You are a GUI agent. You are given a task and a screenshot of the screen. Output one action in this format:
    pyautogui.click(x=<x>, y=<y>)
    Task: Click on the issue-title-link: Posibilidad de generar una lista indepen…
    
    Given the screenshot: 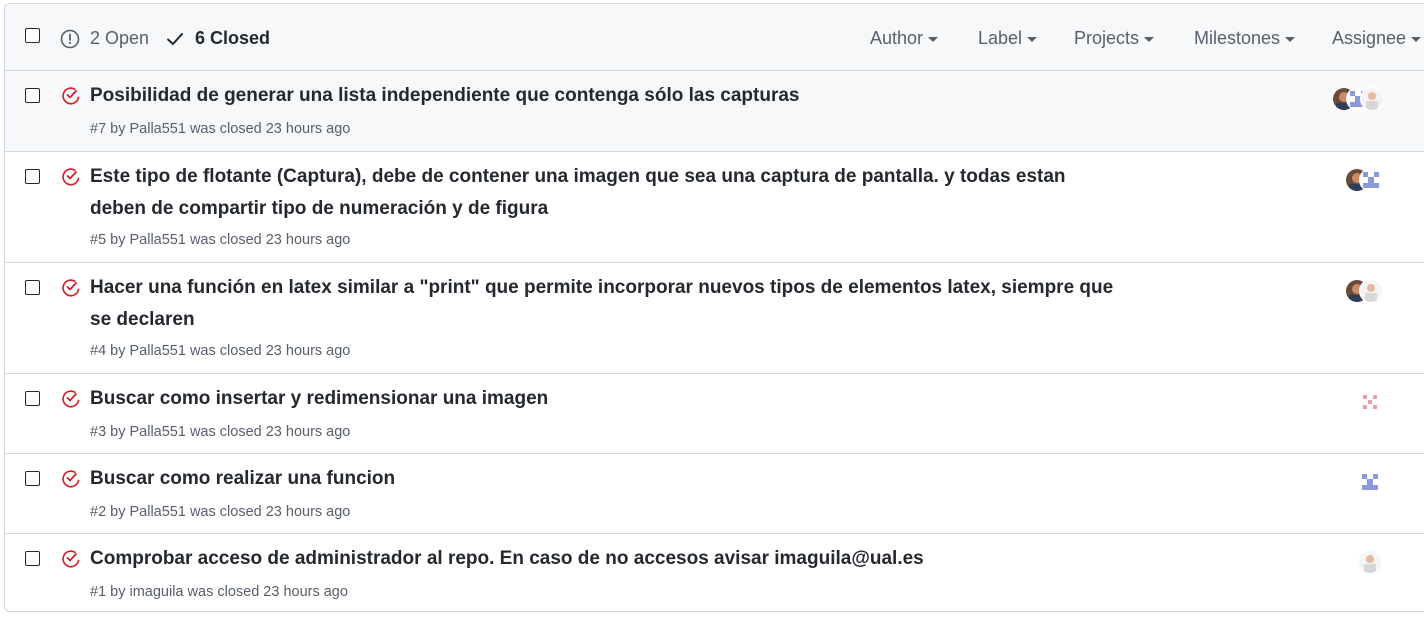 What is the action you would take?
    pyautogui.click(x=610, y=96)
    